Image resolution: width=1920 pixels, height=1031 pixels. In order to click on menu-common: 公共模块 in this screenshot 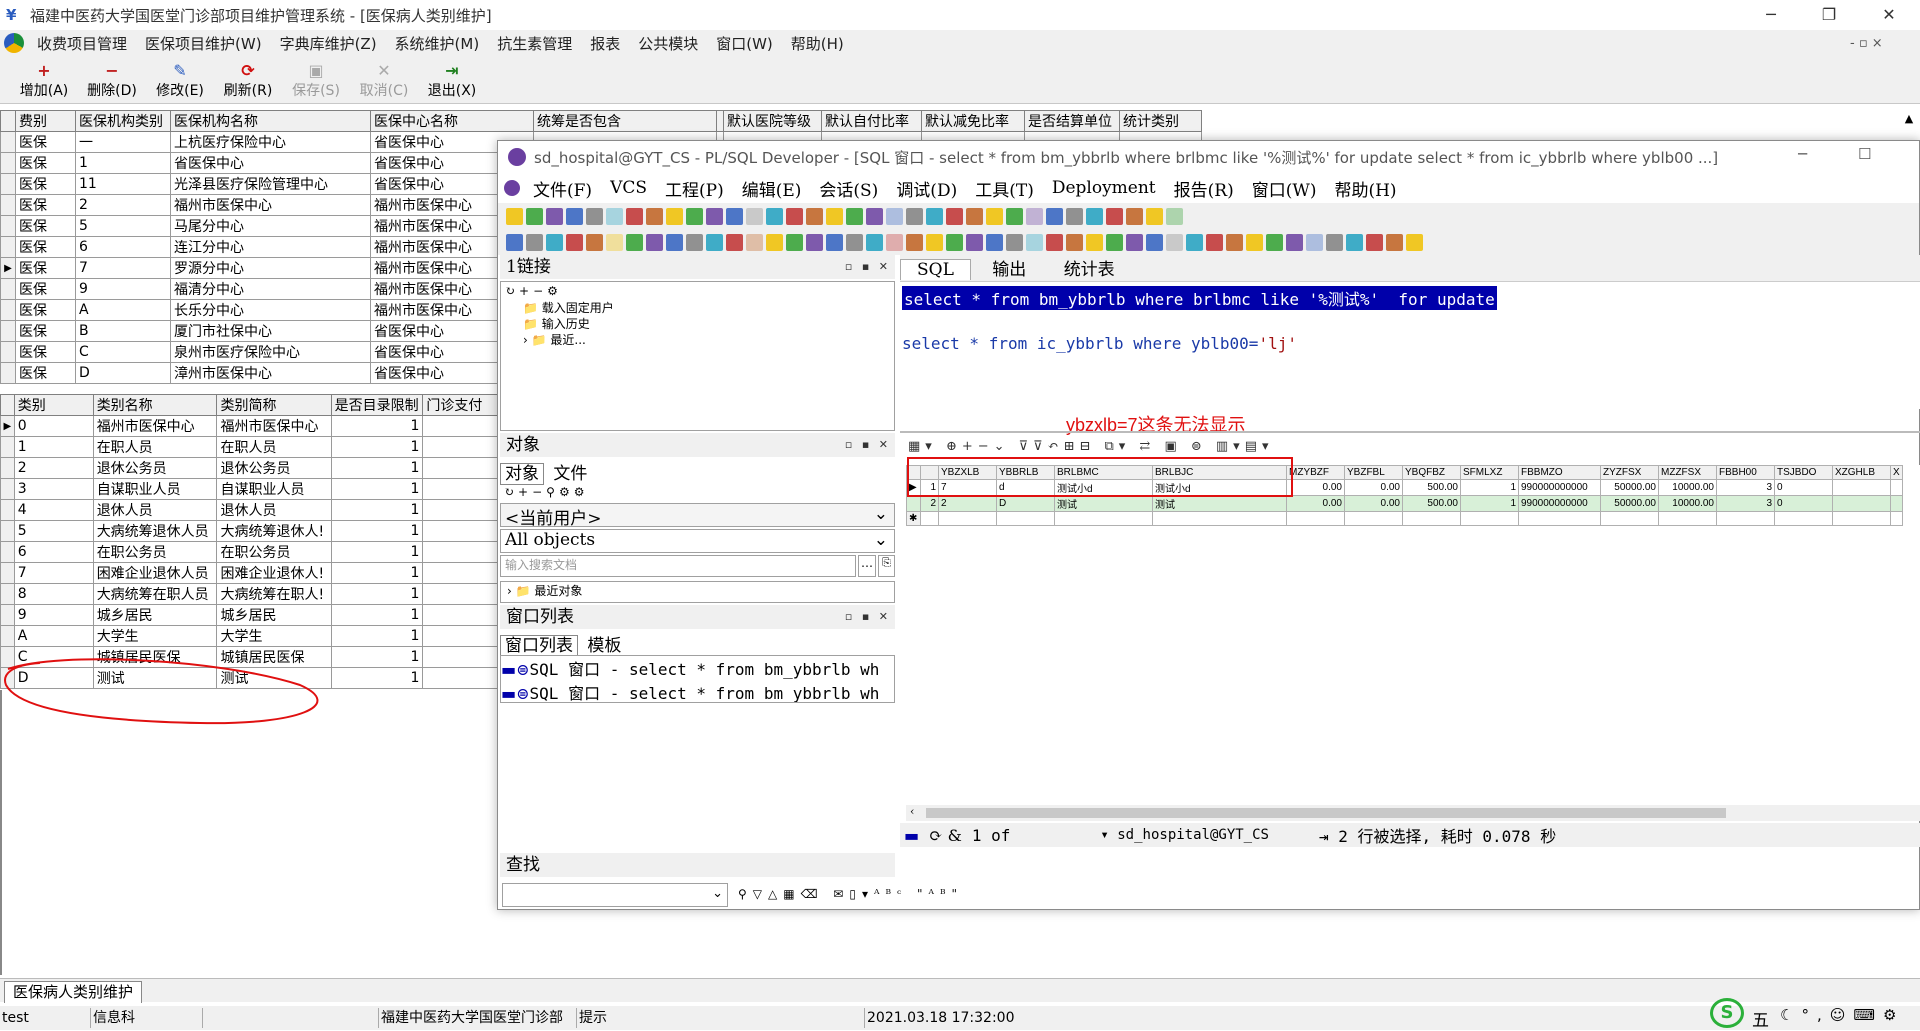, I will do `click(668, 43)`.